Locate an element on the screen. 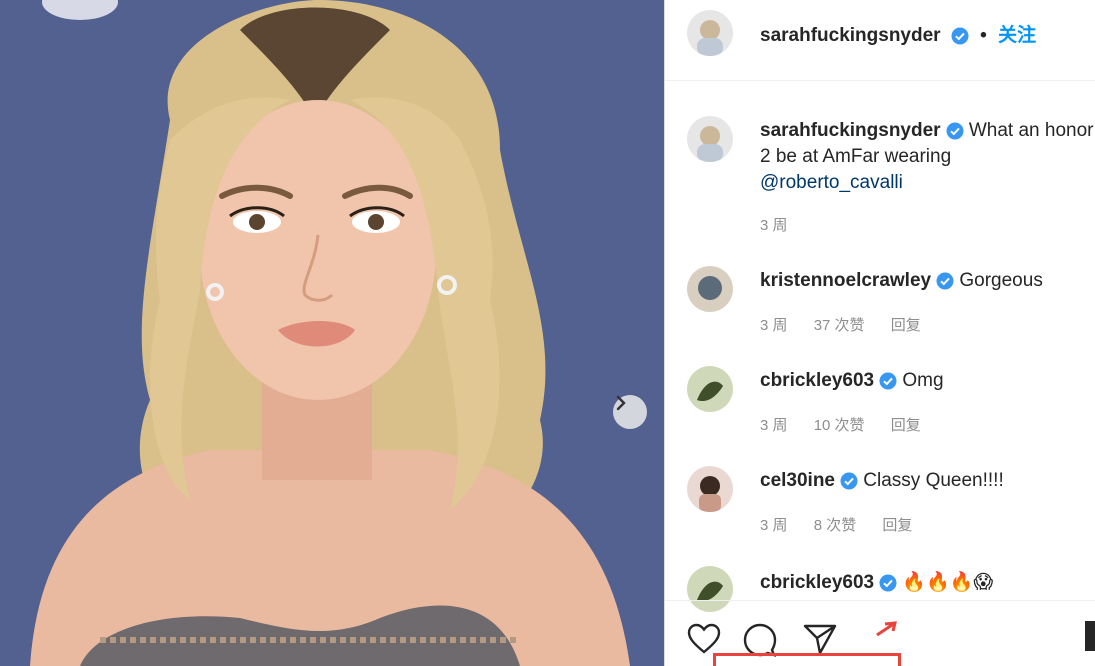 The height and width of the screenshot is (666, 1095). comment-username: kristennoelcrawley is located at coordinates (845, 280).